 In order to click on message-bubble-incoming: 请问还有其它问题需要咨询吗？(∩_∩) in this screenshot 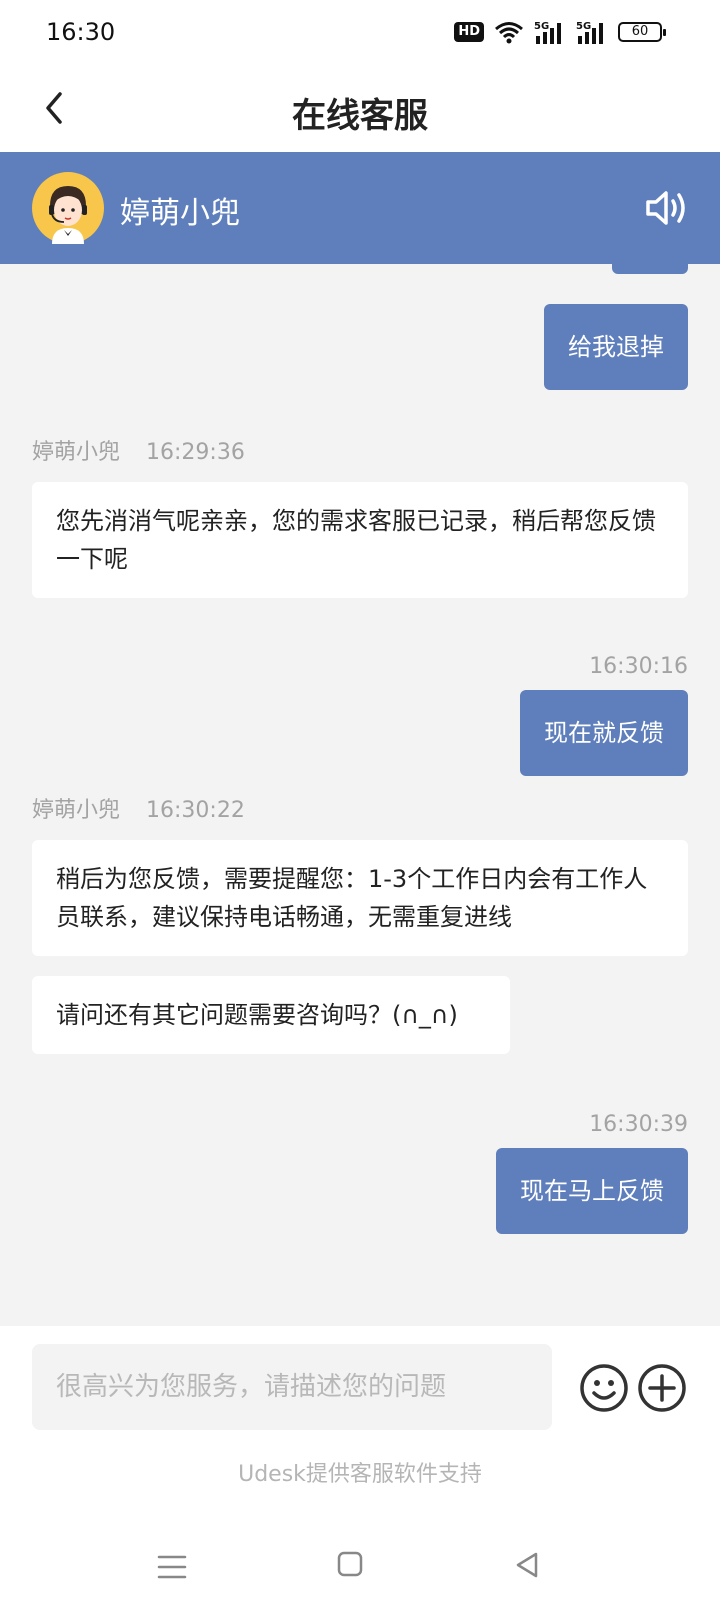, I will do `click(271, 1015)`.